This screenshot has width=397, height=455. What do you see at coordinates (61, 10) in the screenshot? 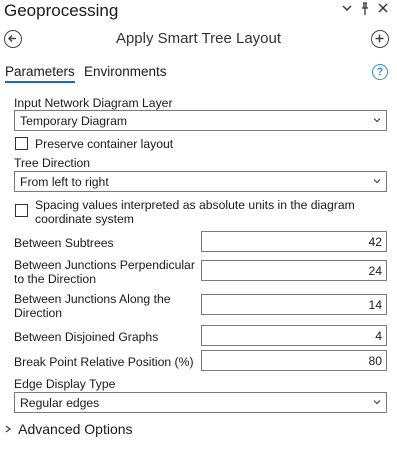
I see `pane-title: Geoprocessing` at bounding box center [61, 10].